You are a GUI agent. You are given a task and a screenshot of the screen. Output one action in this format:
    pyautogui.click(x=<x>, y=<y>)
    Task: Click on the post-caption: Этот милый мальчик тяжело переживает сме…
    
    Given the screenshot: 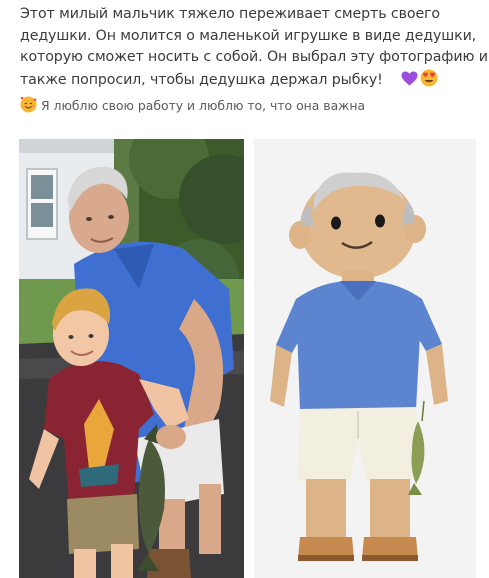 What is the action you would take?
    pyautogui.click(x=254, y=48)
    